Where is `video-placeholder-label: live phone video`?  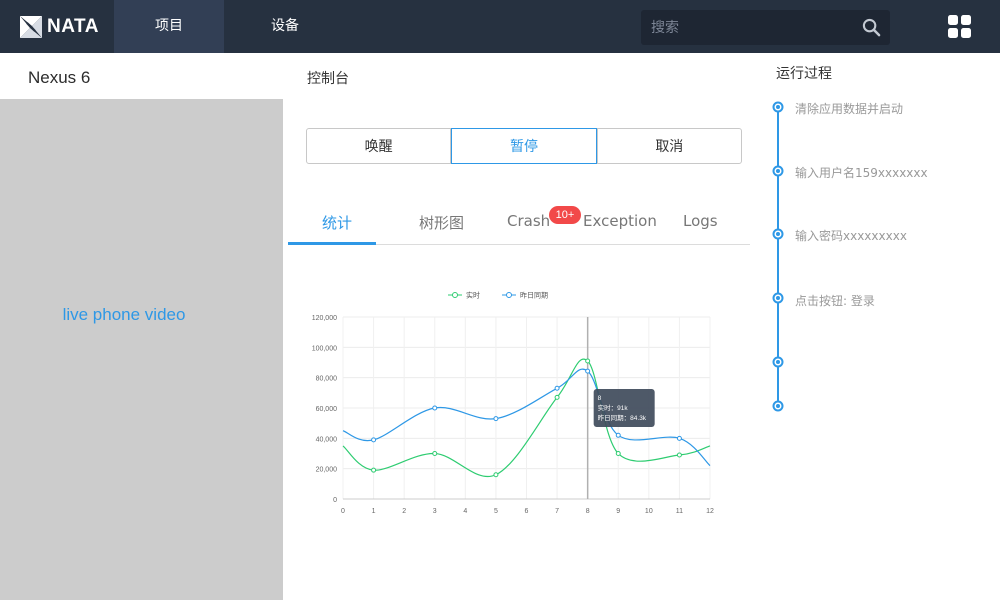
video-placeholder-label: live phone video is located at coordinates (124, 314).